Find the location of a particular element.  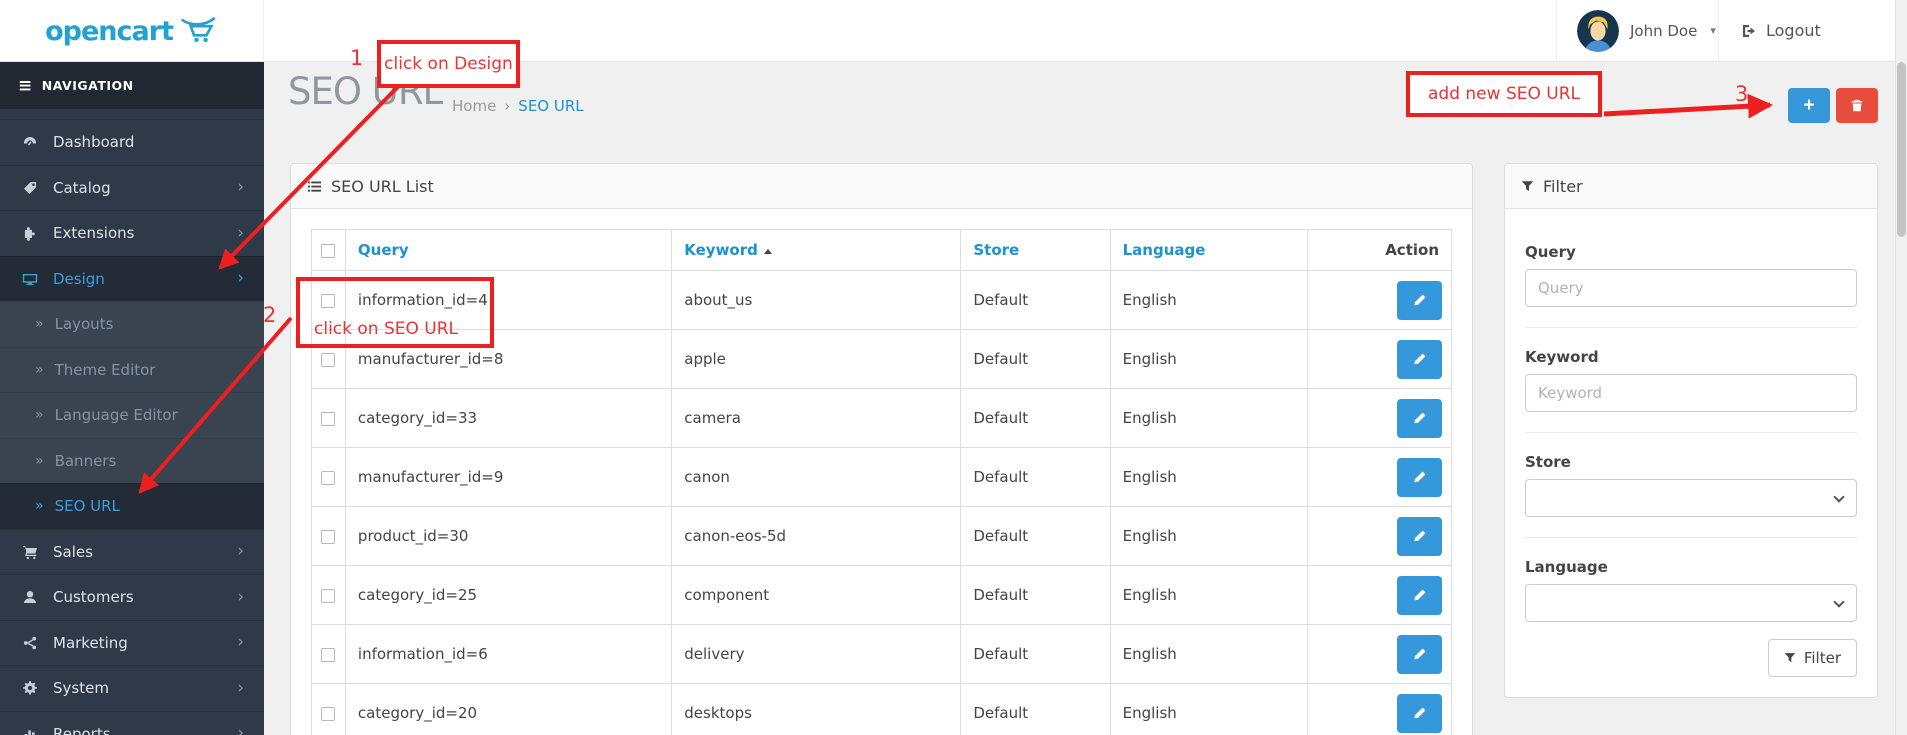

sidebar-item-theme-editor: » Theme Editor is located at coordinates (132, 369).